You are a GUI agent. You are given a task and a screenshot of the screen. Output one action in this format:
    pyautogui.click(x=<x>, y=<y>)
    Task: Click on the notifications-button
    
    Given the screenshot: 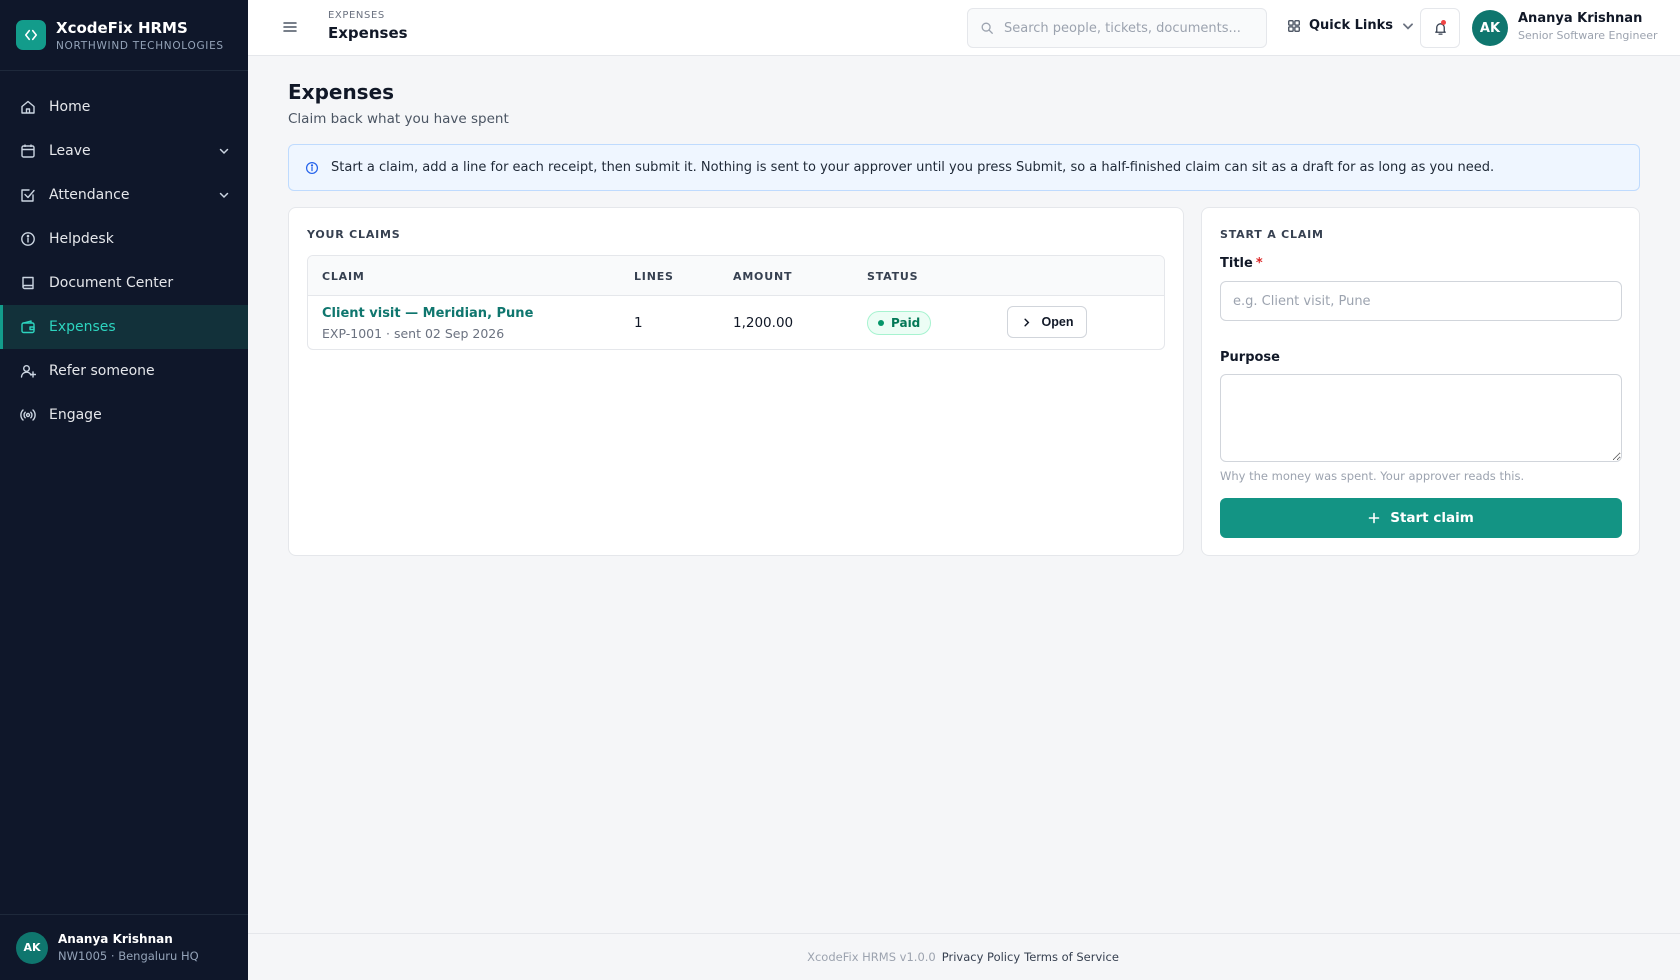 What is the action you would take?
    pyautogui.click(x=1440, y=28)
    